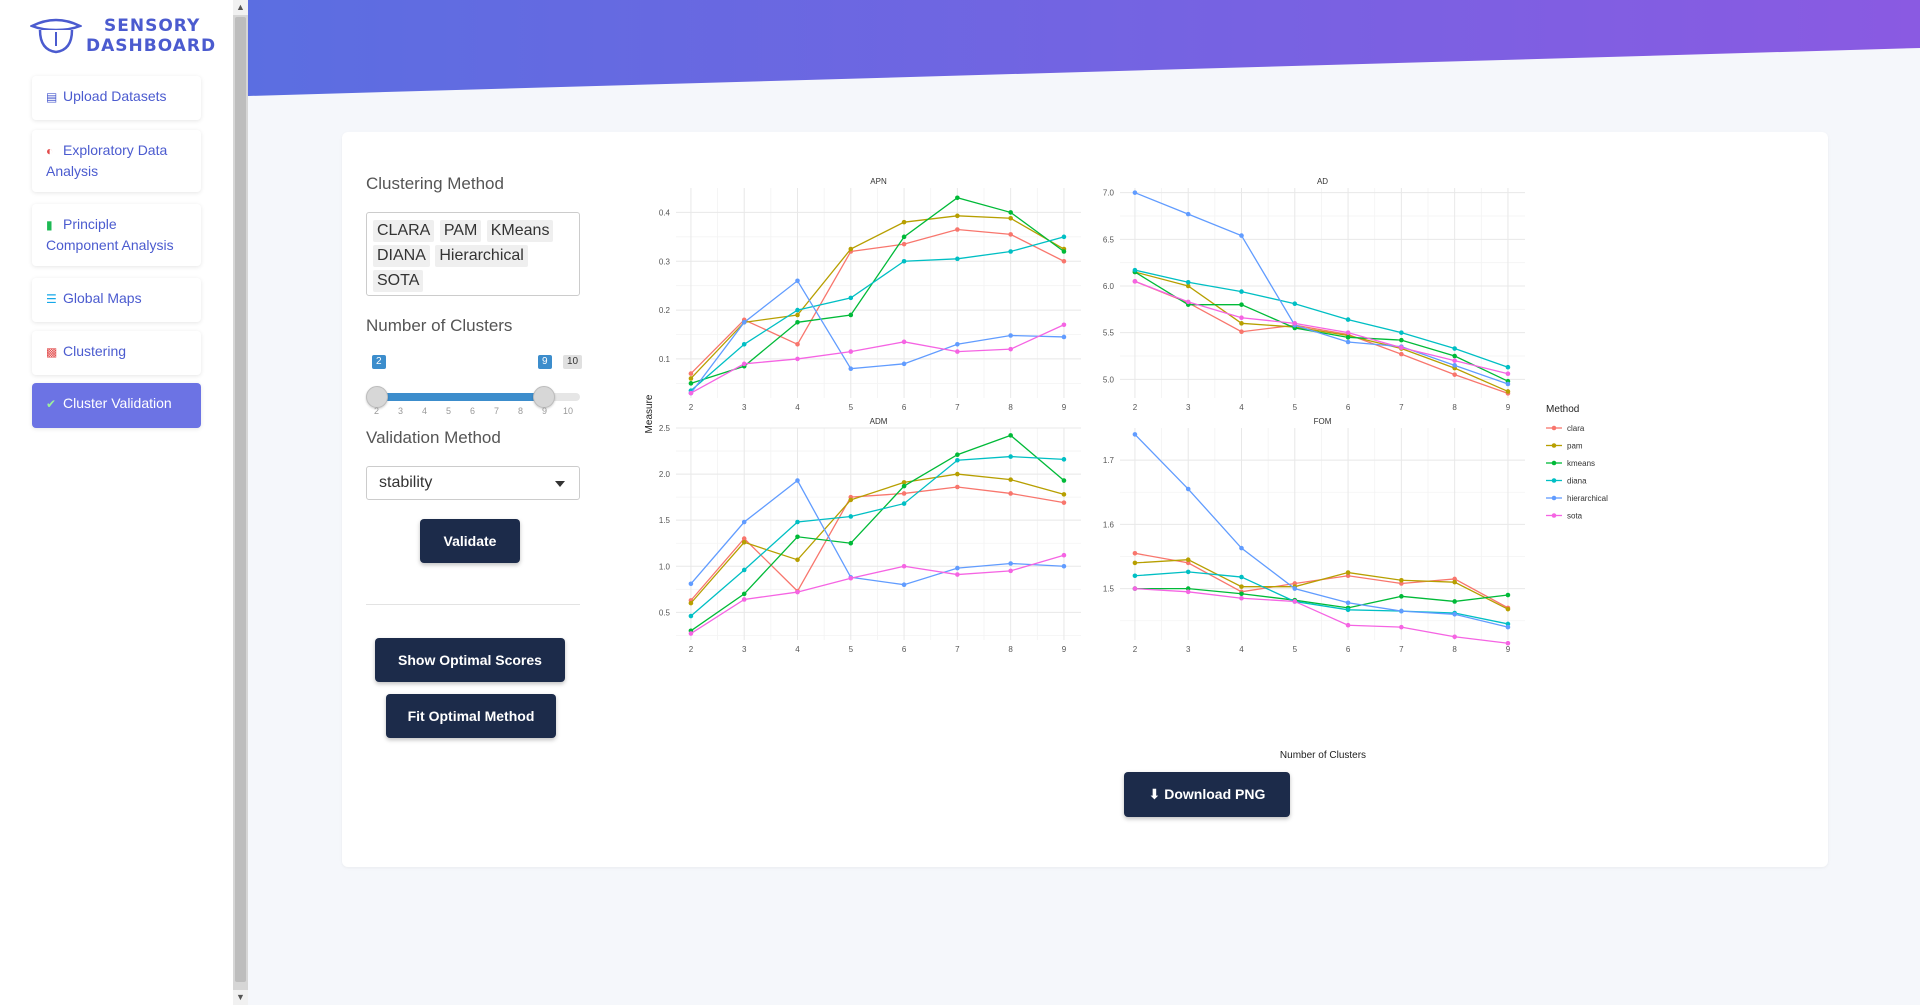  What do you see at coordinates (1575, 446) in the screenshot?
I see `legend-label-pam: pam` at bounding box center [1575, 446].